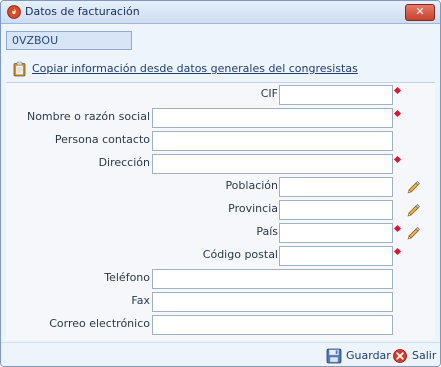 This screenshot has width=441, height=367. Describe the element at coordinates (420, 12) in the screenshot. I see `close-button: ✕` at that location.